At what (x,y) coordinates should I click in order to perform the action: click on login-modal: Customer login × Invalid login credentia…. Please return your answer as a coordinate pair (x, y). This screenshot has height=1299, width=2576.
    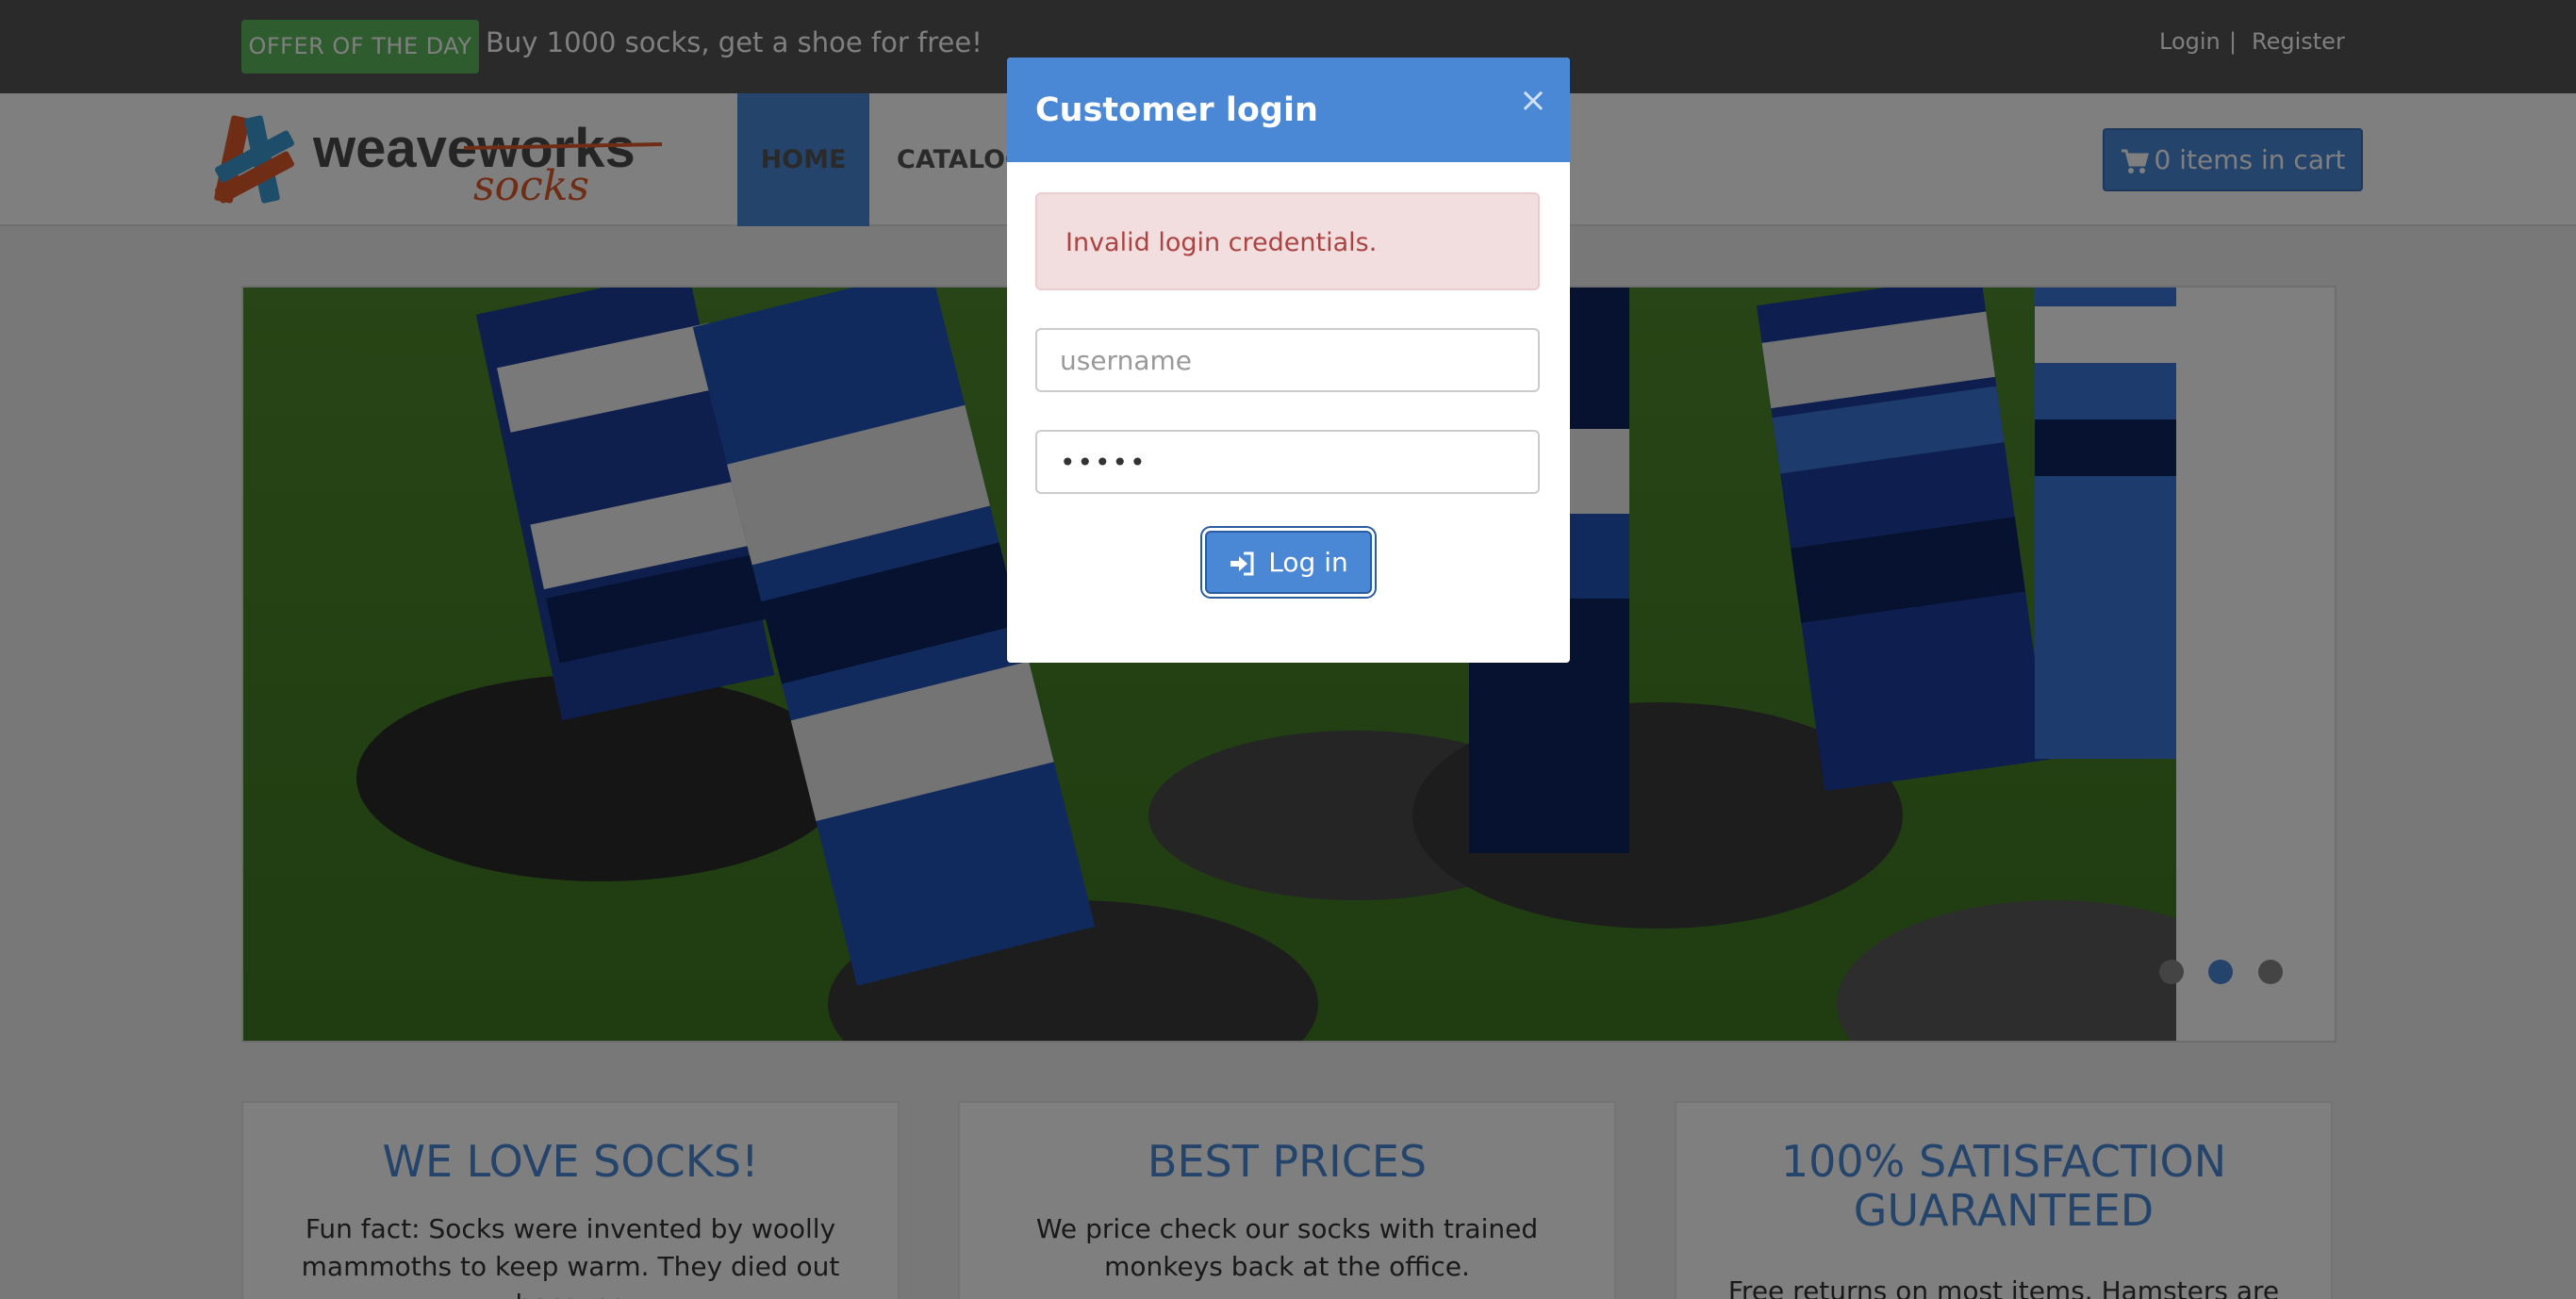
    Looking at the image, I should click on (1288, 360).